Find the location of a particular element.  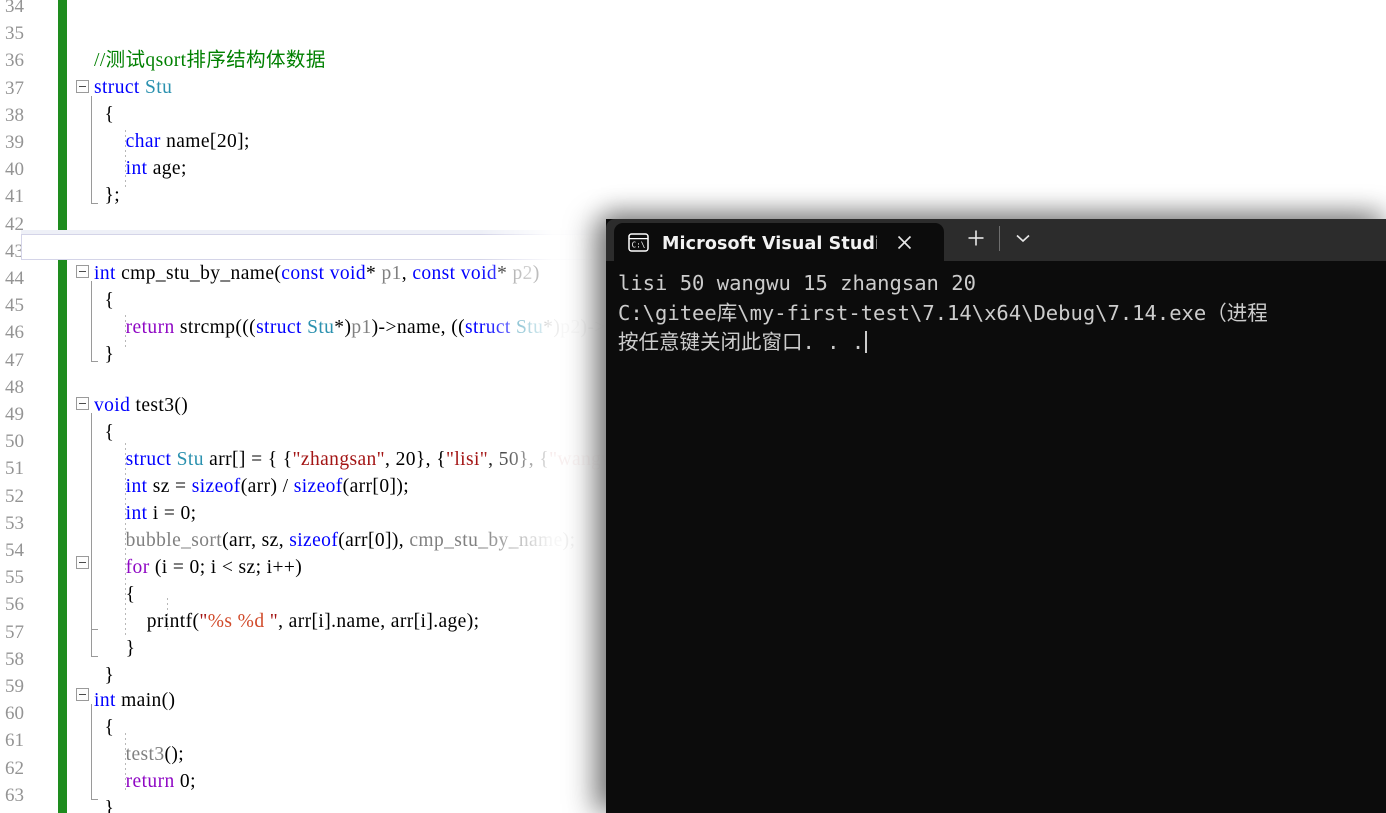

line-number: 56 is located at coordinates (14, 605).